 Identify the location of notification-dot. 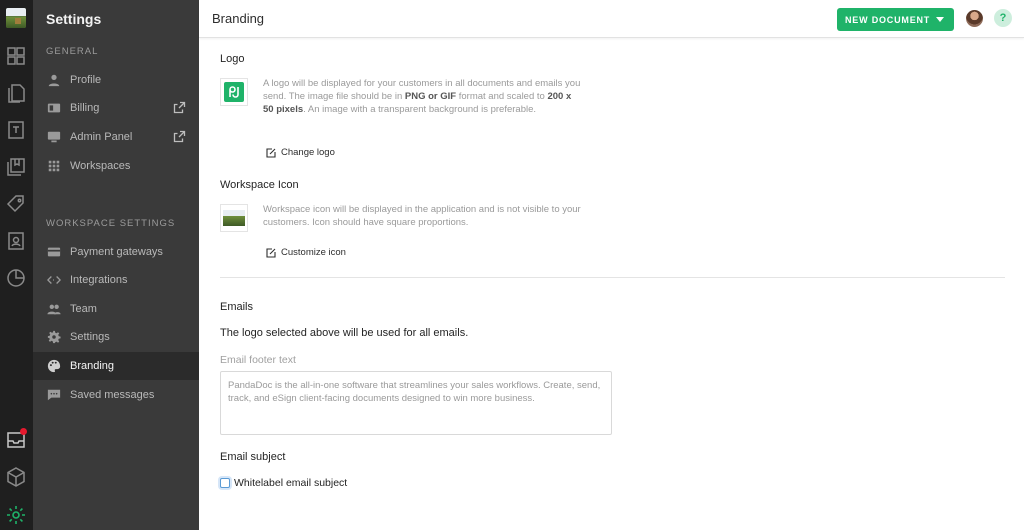
(23, 431).